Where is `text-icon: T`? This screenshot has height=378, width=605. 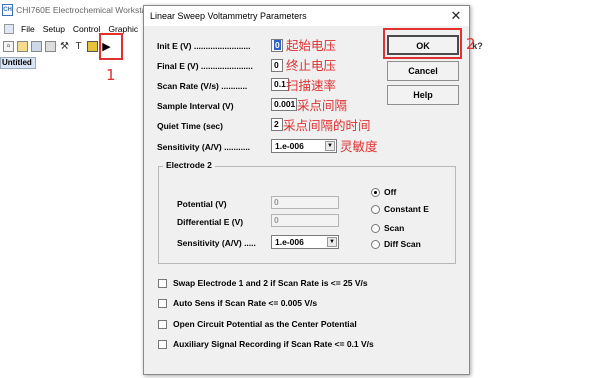 text-icon: T is located at coordinates (78, 46).